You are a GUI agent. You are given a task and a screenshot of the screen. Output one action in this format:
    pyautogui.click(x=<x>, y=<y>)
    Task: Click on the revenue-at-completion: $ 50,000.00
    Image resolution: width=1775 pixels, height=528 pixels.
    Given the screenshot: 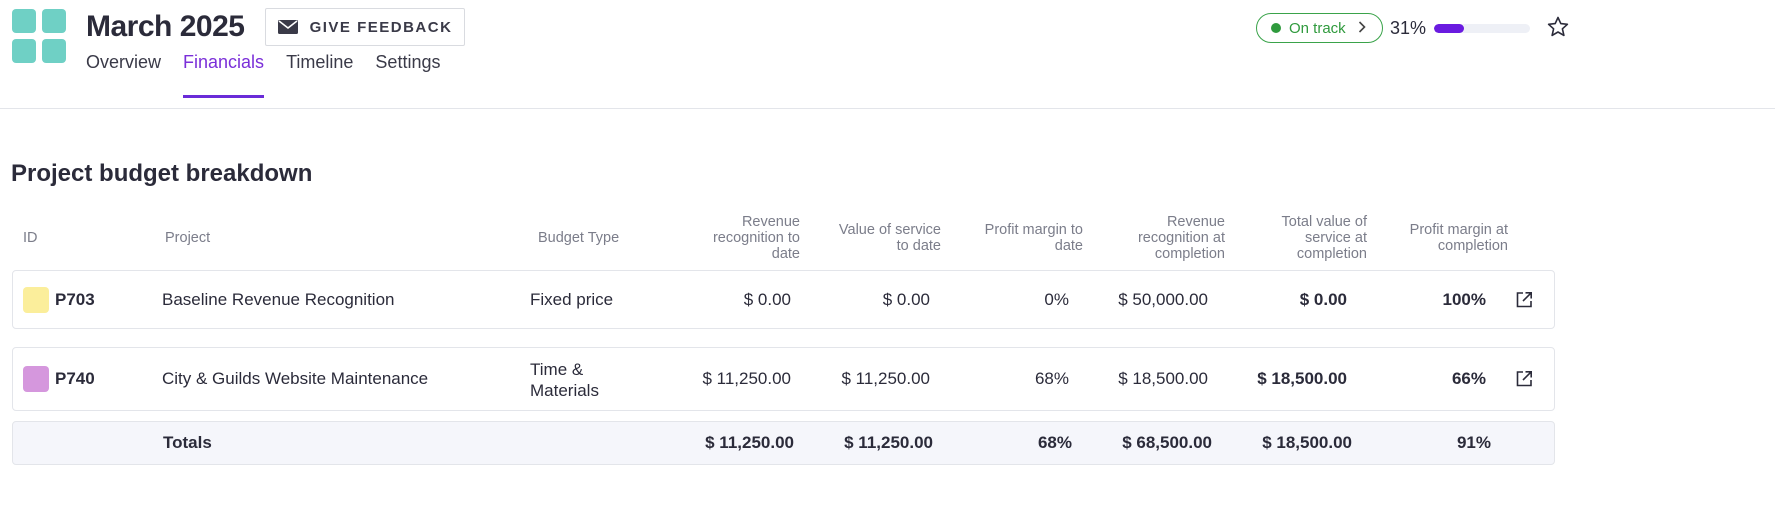 What is the action you would take?
    pyautogui.click(x=1163, y=299)
    